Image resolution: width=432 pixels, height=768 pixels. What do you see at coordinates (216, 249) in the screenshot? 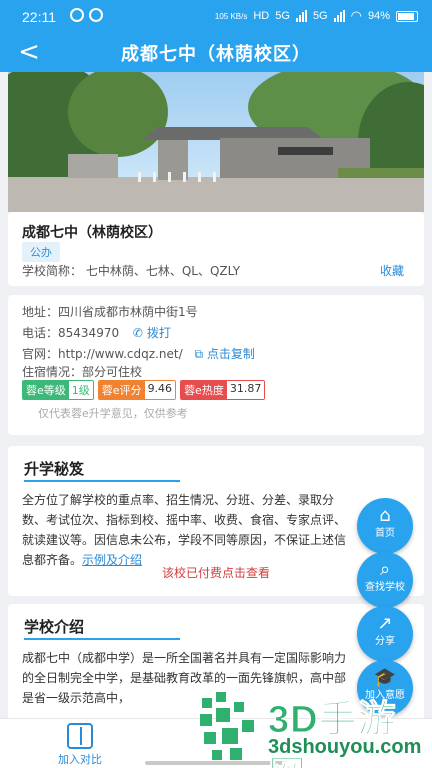
I see `school-summary-card: 成都七中（林荫校区） 公办 学校简称： 七中林荫、七林、QL、QZLY 收藏` at bounding box center [216, 249].